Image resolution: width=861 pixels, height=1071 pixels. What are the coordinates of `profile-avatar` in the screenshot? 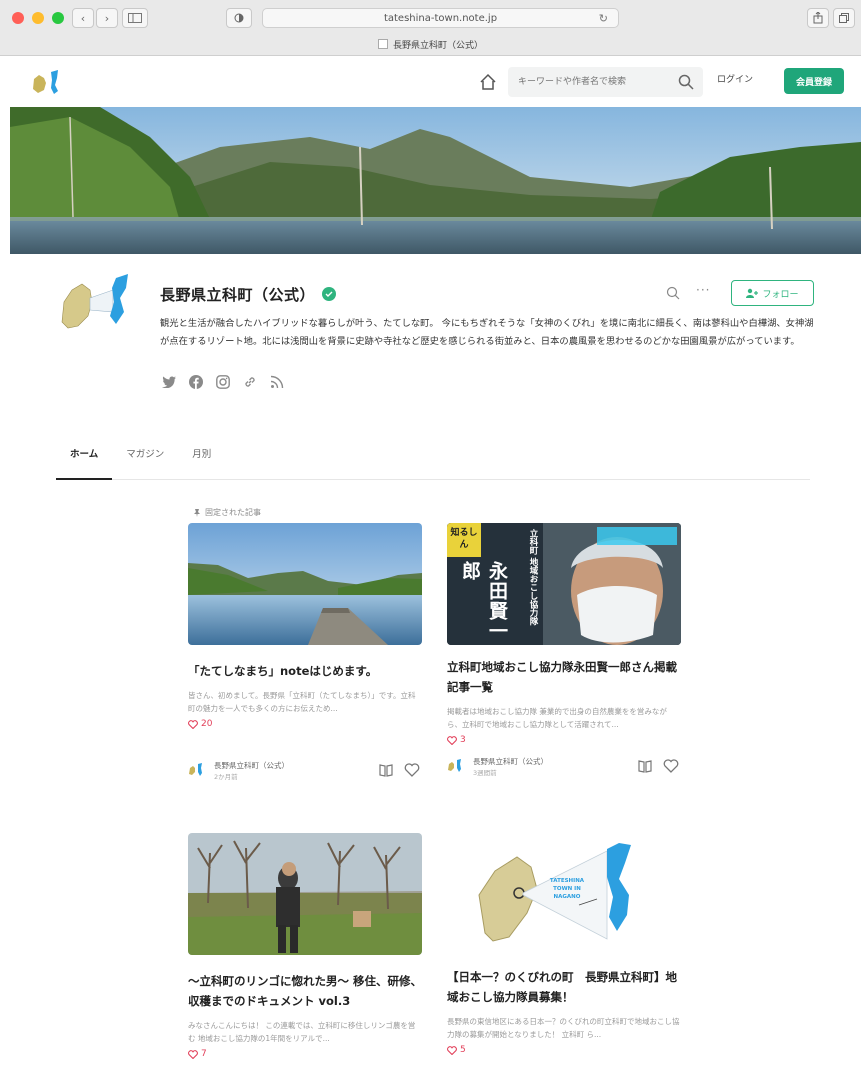 It's located at (96, 303).